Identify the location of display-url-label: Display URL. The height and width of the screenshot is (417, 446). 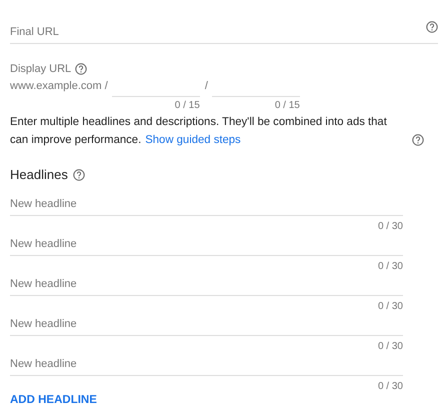
(41, 69).